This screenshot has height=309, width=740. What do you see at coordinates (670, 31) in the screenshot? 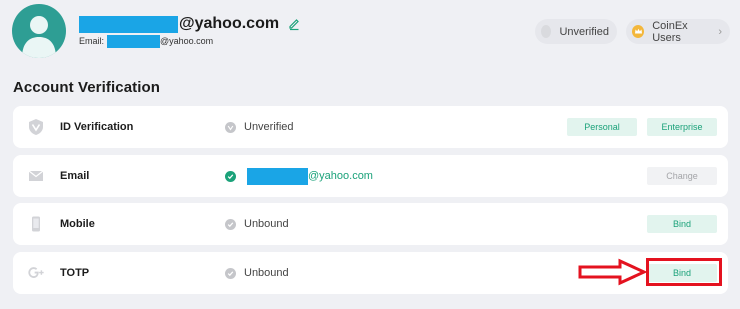
I see `coinex-users-label: CoinEx Users` at bounding box center [670, 31].